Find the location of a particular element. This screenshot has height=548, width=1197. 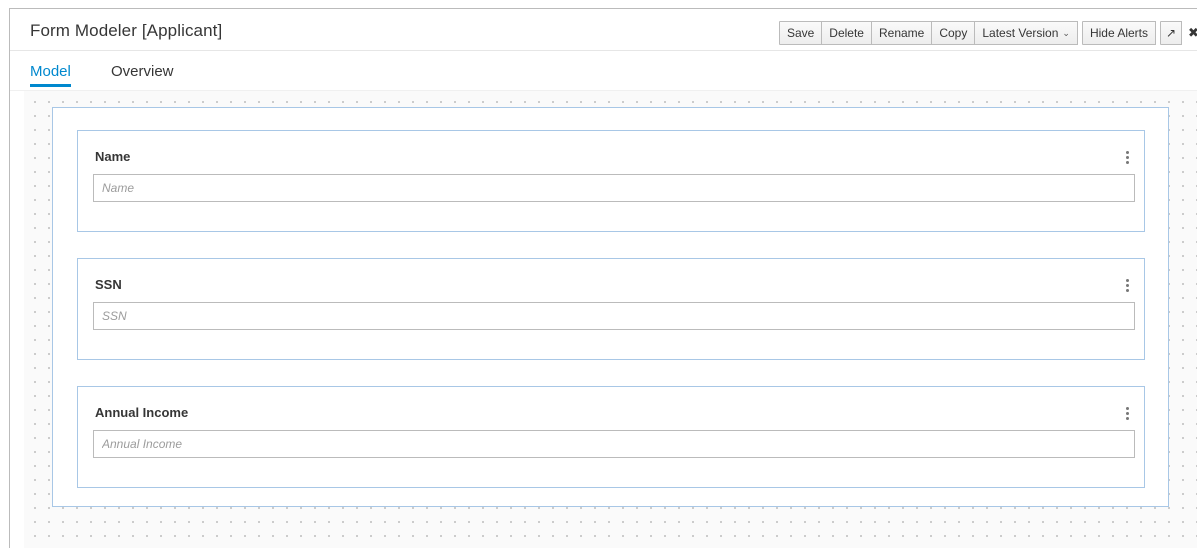

version-dropdown: Latest Version ⌄ is located at coordinates (1026, 33).